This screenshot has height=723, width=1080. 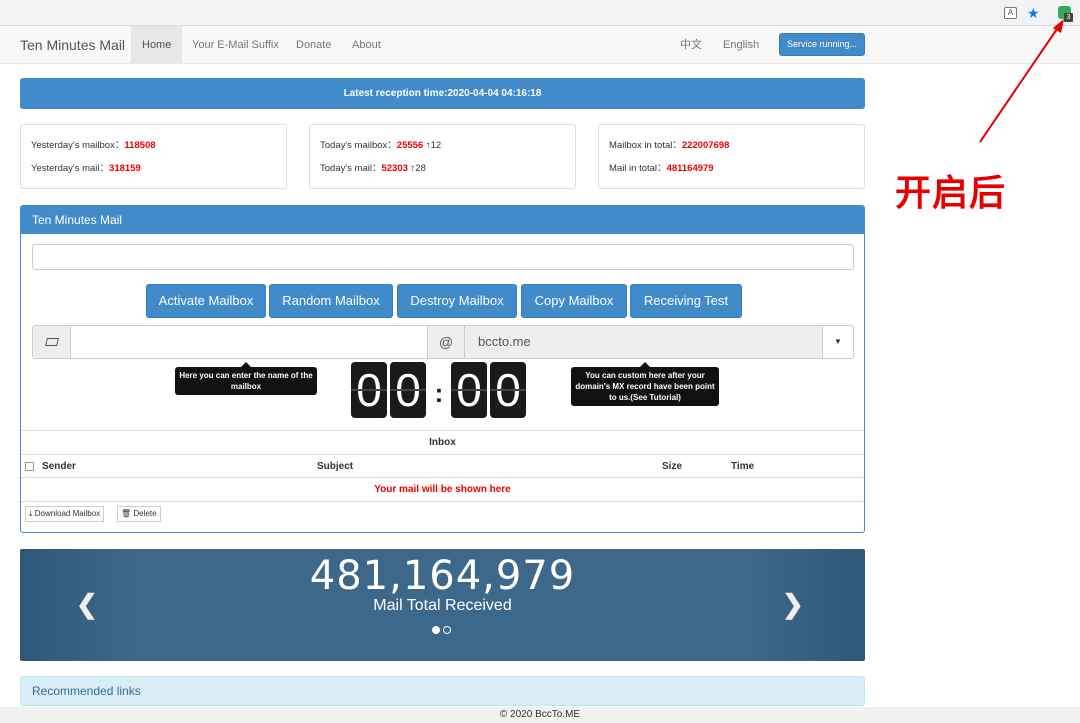 I want to click on inbox-header-row: Sender Subject Size Time, so click(x=442, y=466).